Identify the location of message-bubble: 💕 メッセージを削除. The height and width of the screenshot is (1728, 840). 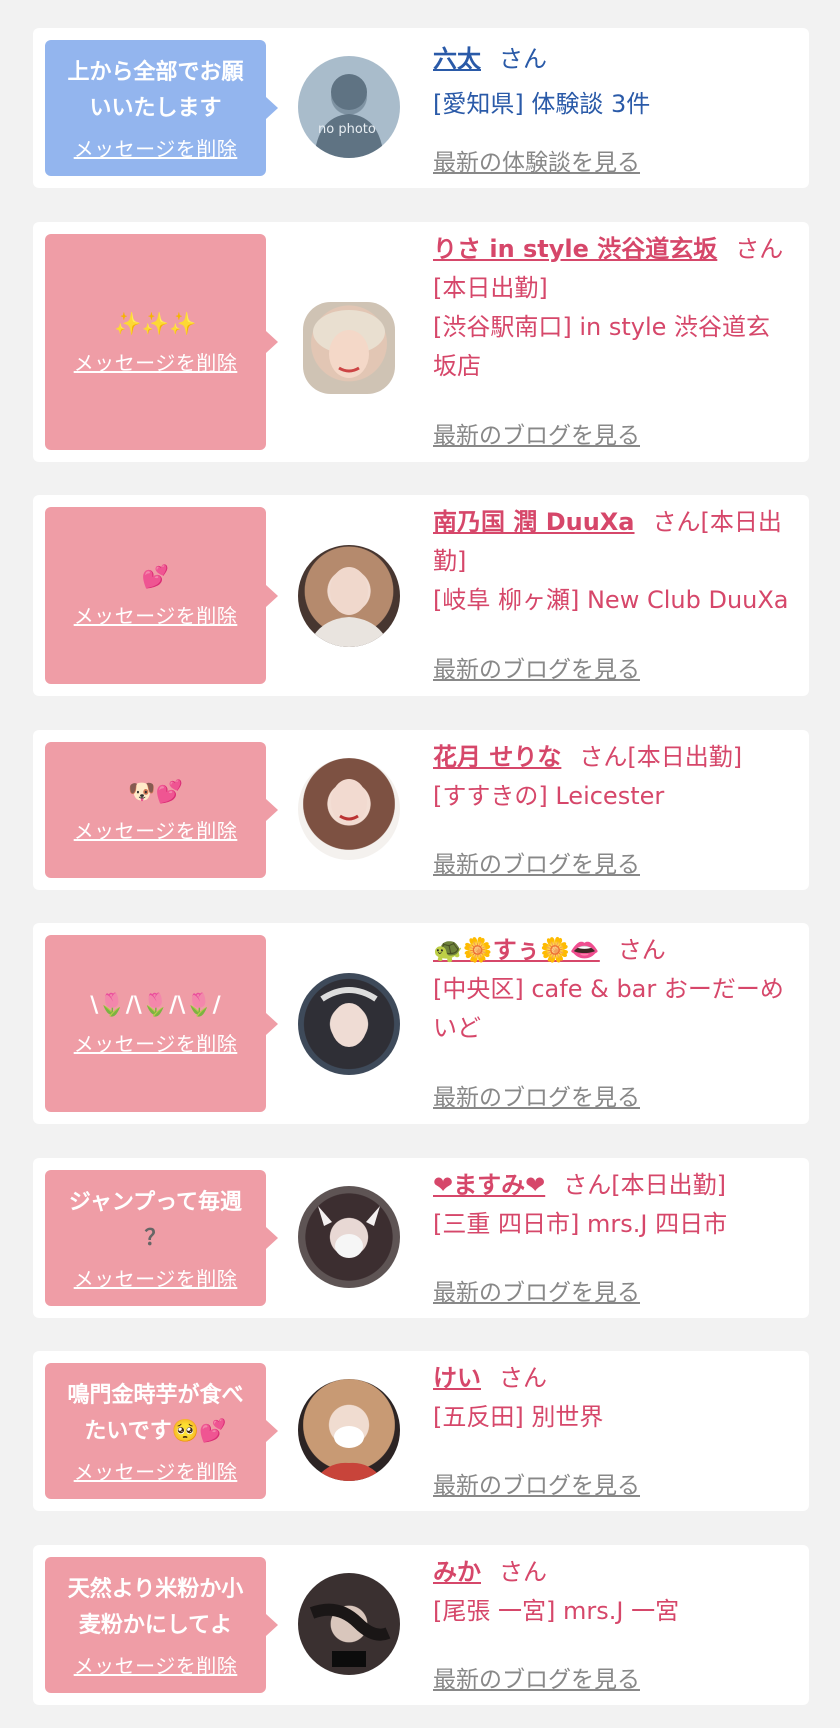
(161, 595).